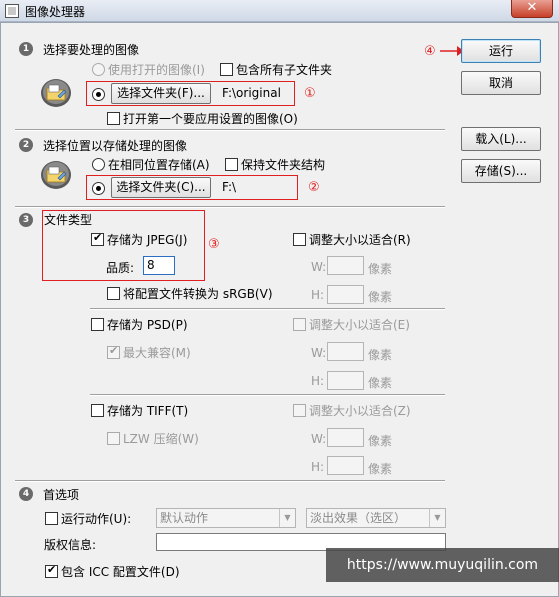 The image size is (559, 597). I want to click on jpeg-height-unit: 像素, so click(380, 297).